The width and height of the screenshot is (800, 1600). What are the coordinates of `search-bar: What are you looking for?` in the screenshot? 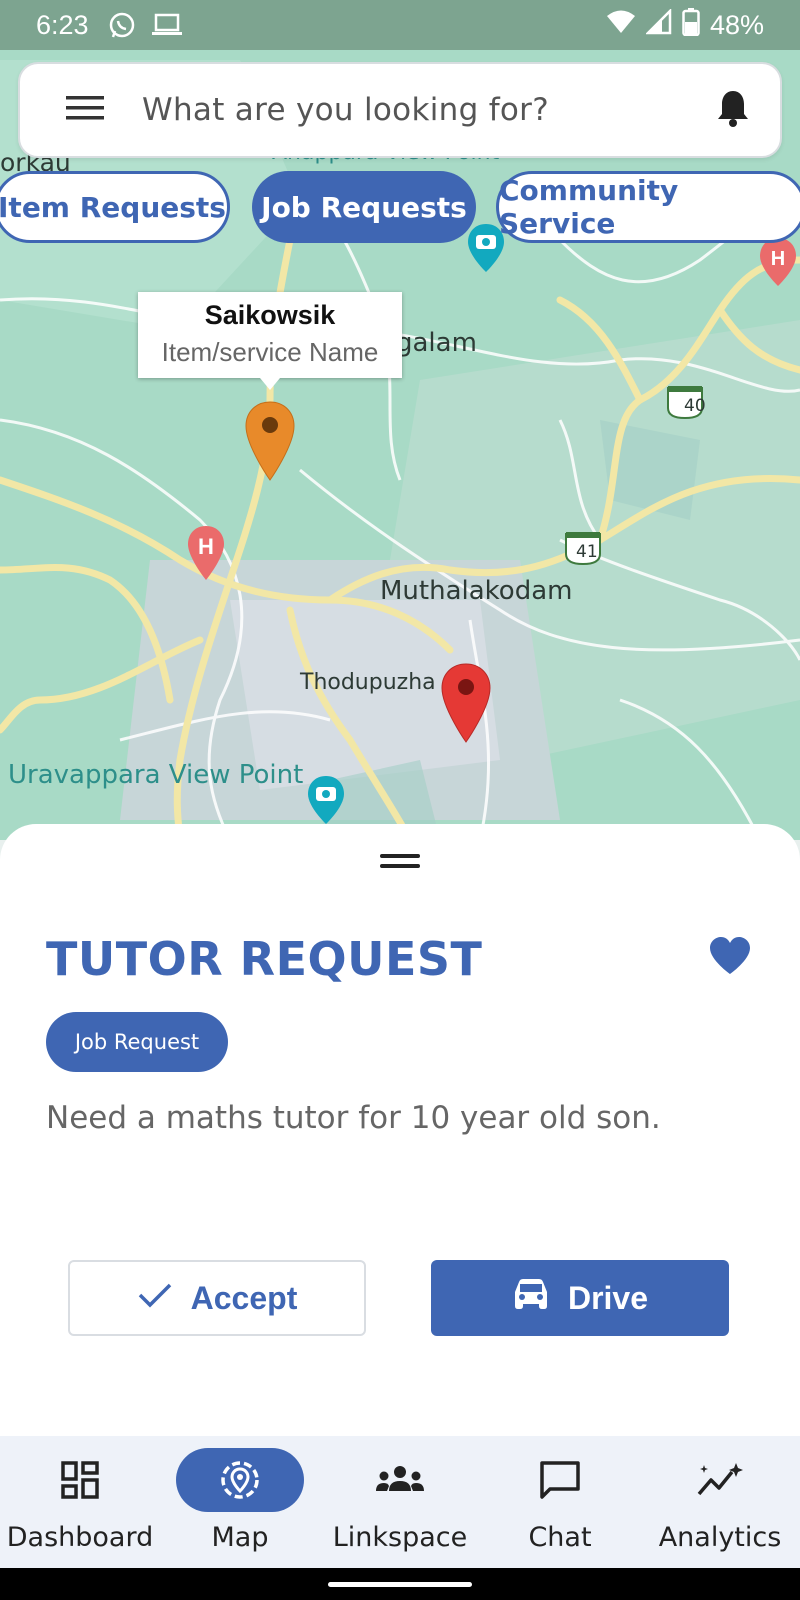 It's located at (400, 110).